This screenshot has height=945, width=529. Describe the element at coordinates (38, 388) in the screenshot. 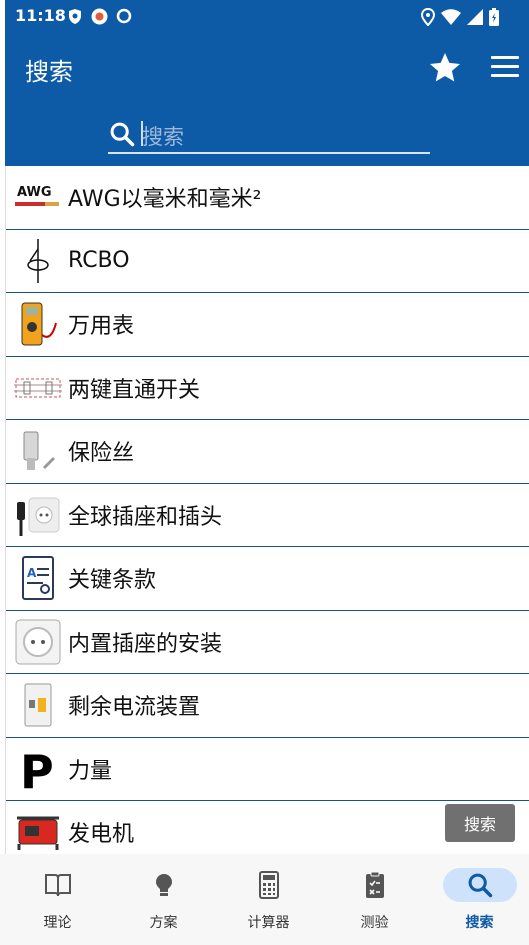

I see `switch-wiring-icon` at that location.